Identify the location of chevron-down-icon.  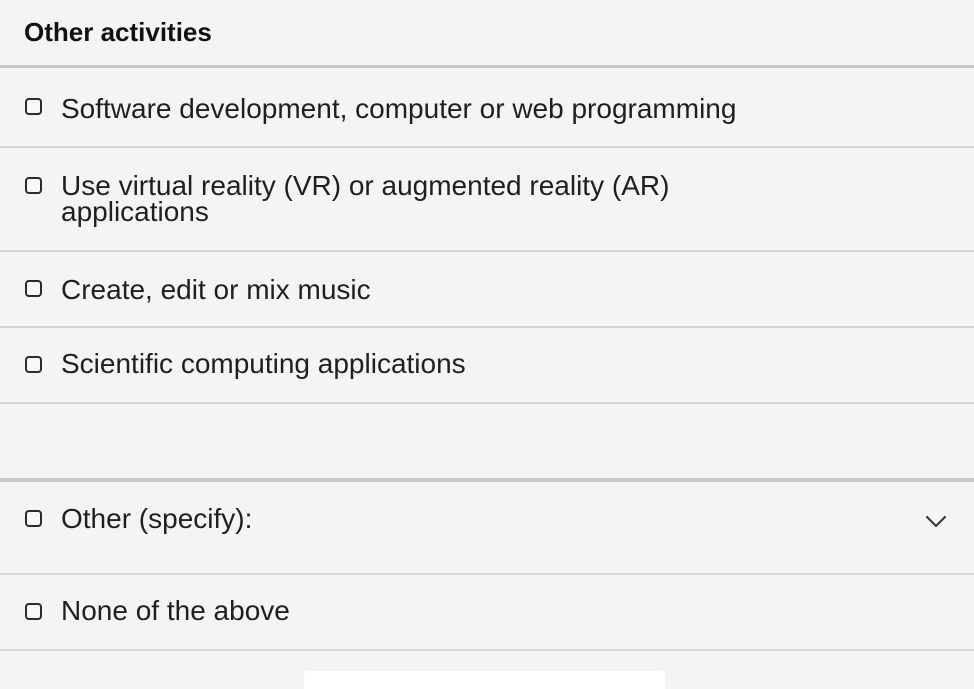
(936, 522).